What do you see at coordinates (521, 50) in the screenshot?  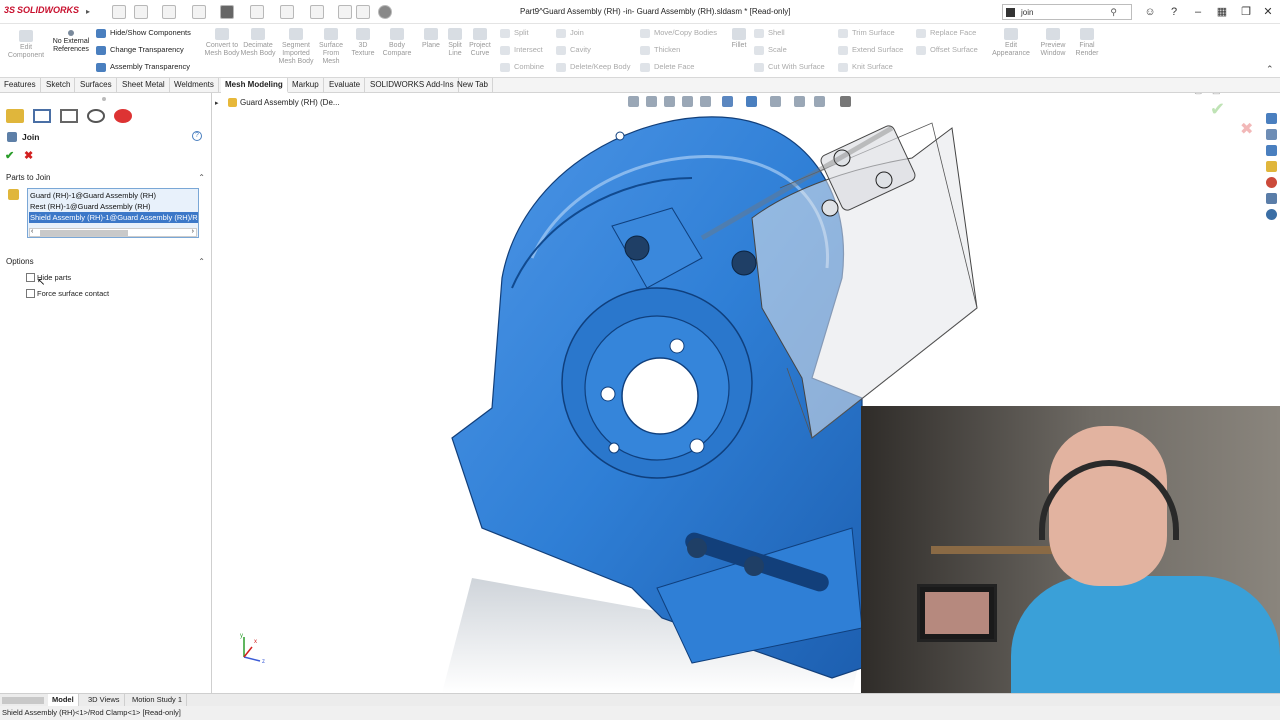 I see `intersect-button: Intersect` at bounding box center [521, 50].